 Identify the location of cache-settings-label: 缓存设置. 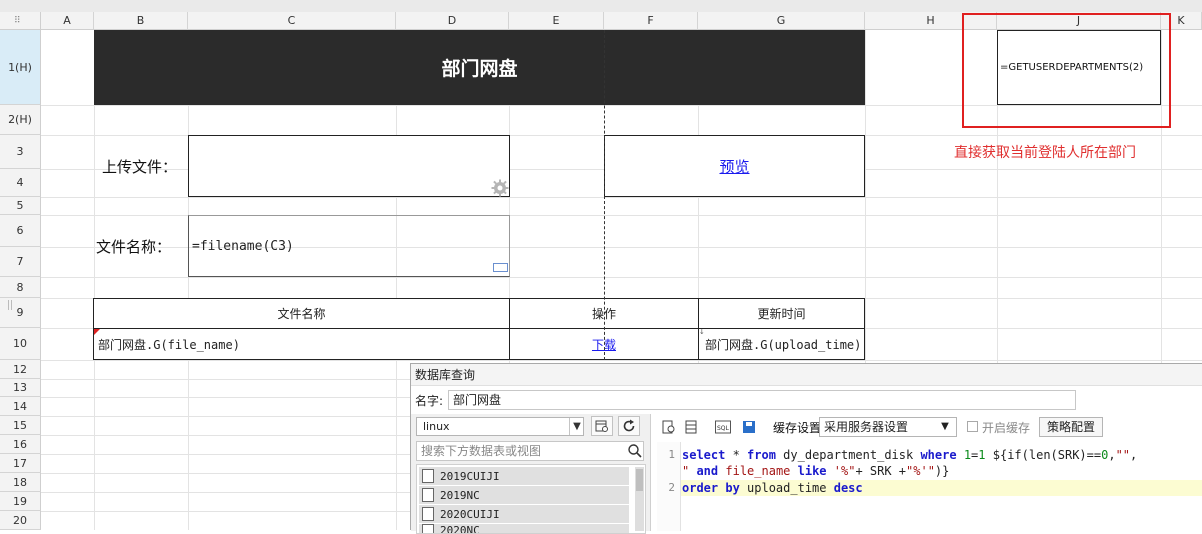
(797, 428).